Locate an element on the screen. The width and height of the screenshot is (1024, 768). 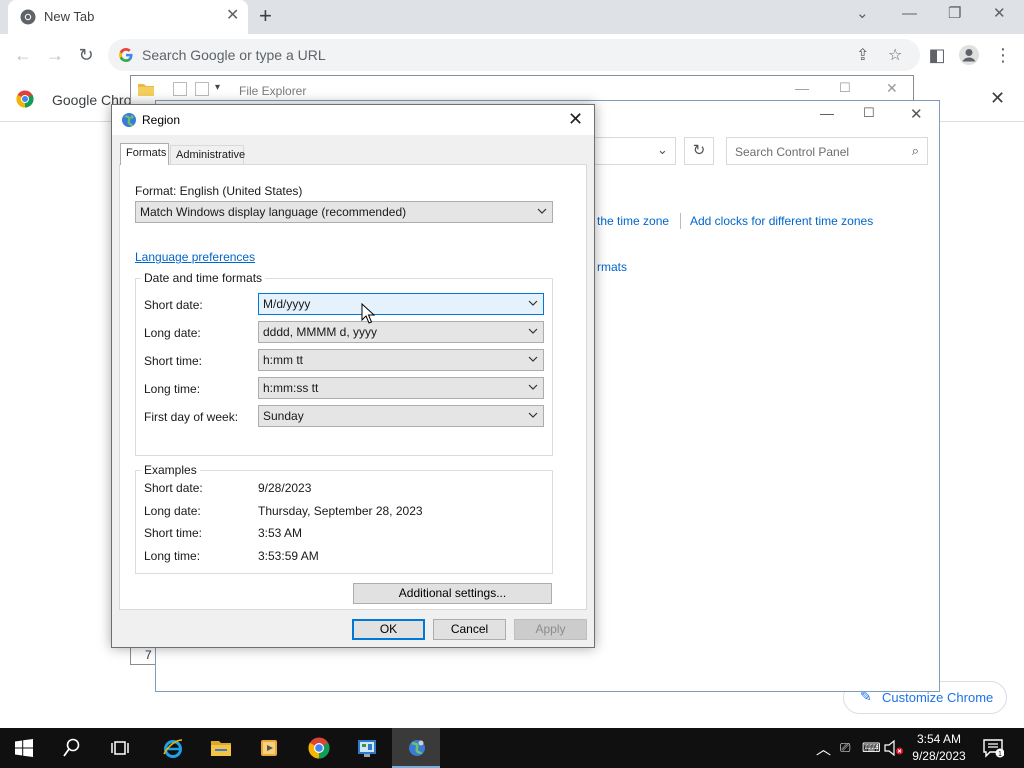
control-panel-icon is located at coordinates (367, 748).